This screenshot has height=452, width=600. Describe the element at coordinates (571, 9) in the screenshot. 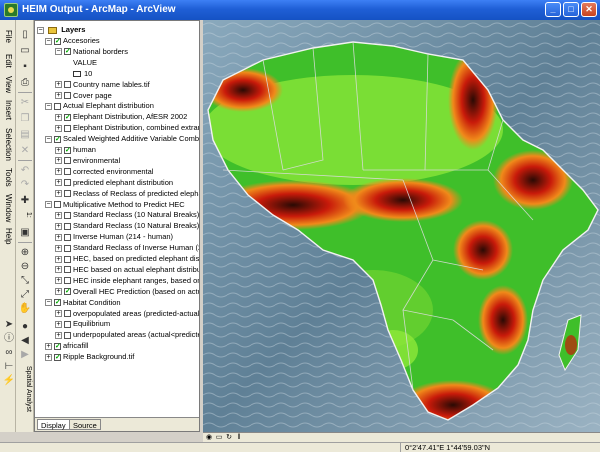

I see `maximize-button: □` at that location.